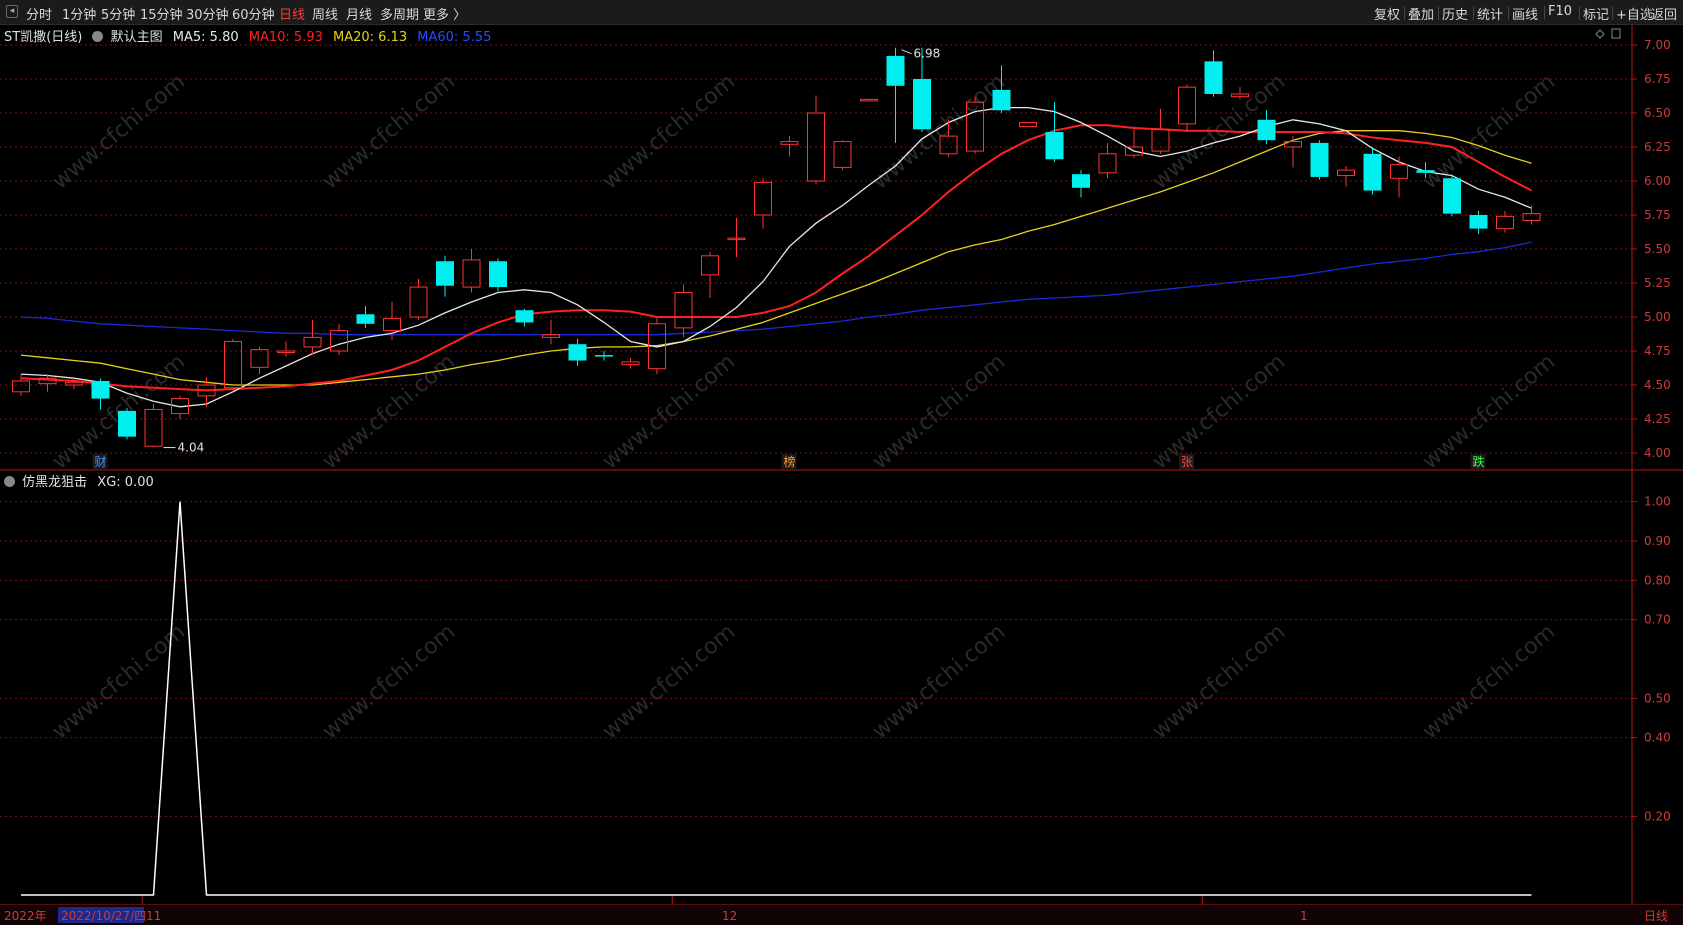 This screenshot has height=925, width=1683. I want to click on price-tick-label: 4.50, so click(1657, 385).